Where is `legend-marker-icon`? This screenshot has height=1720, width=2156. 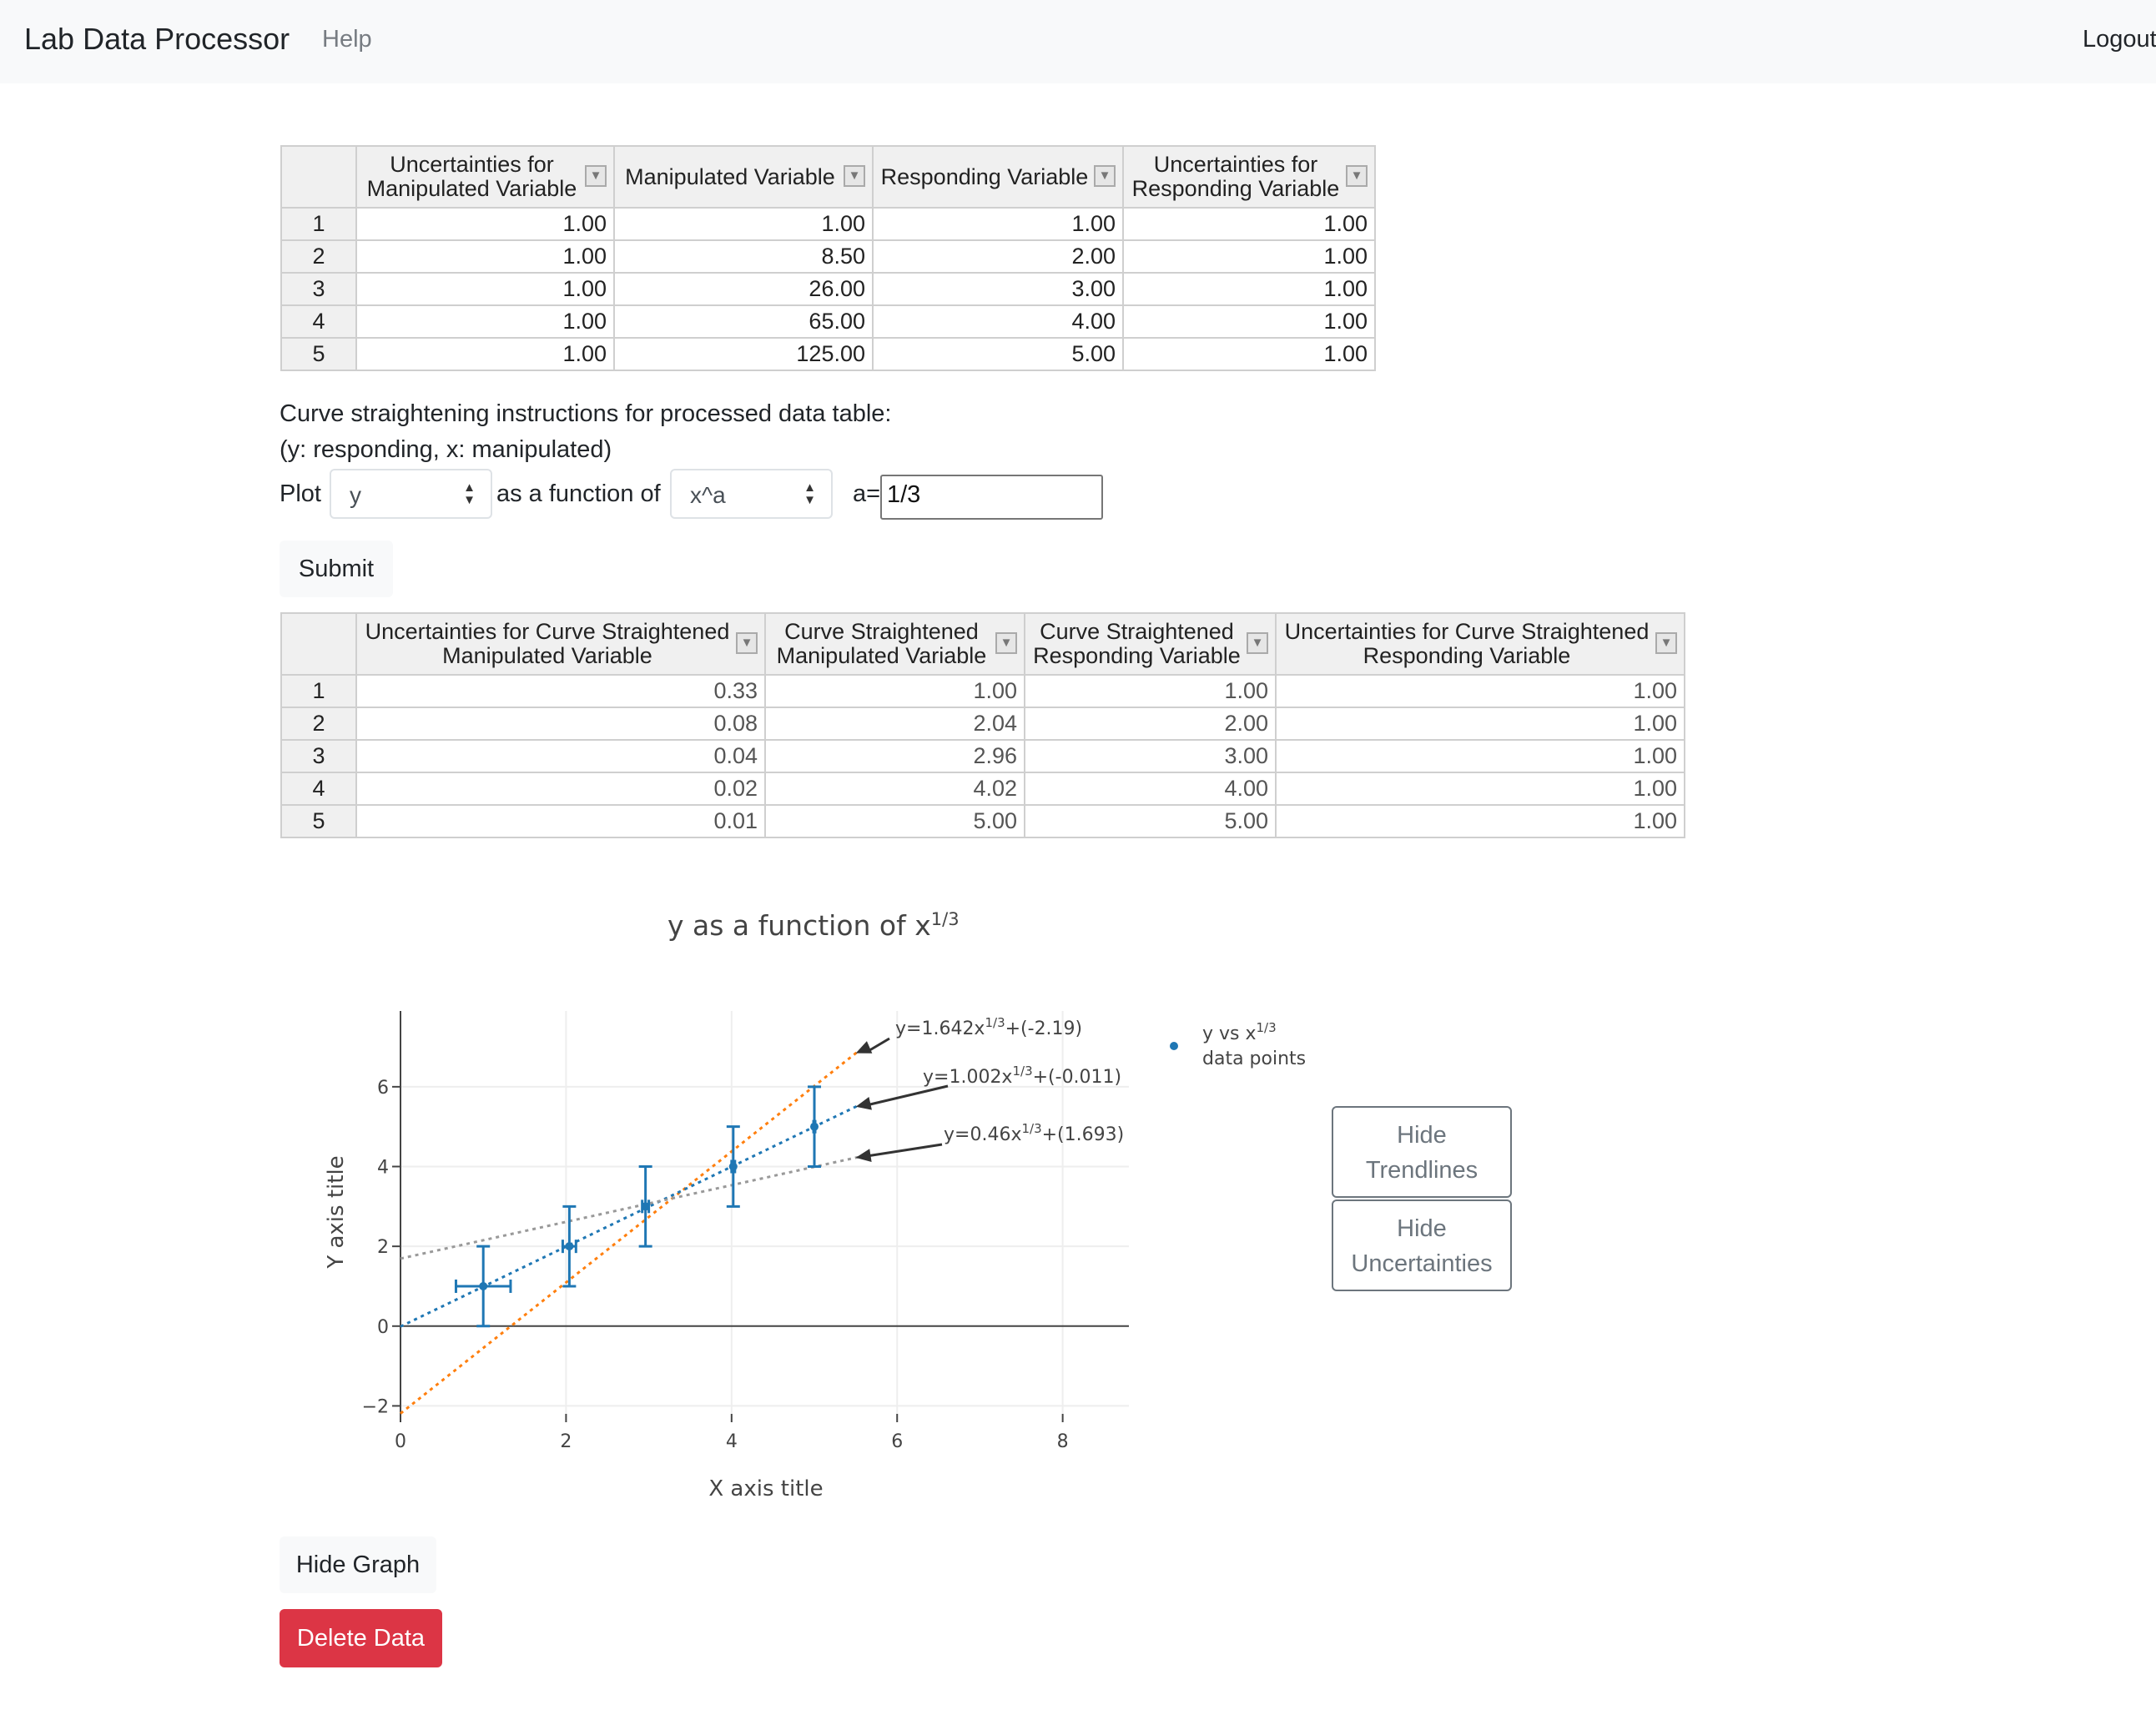 legend-marker-icon is located at coordinates (1174, 1046).